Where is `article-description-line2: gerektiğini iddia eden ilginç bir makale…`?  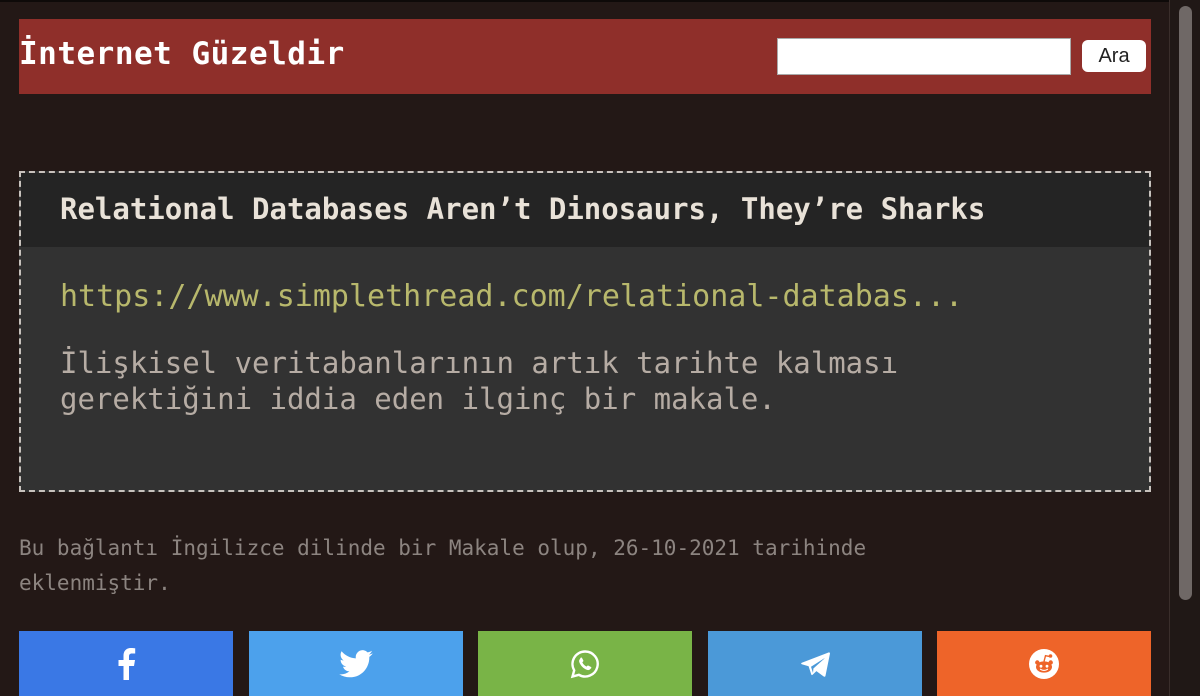 article-description-line2: gerektiğini iddia eden ilginç bir makale… is located at coordinates (418, 399).